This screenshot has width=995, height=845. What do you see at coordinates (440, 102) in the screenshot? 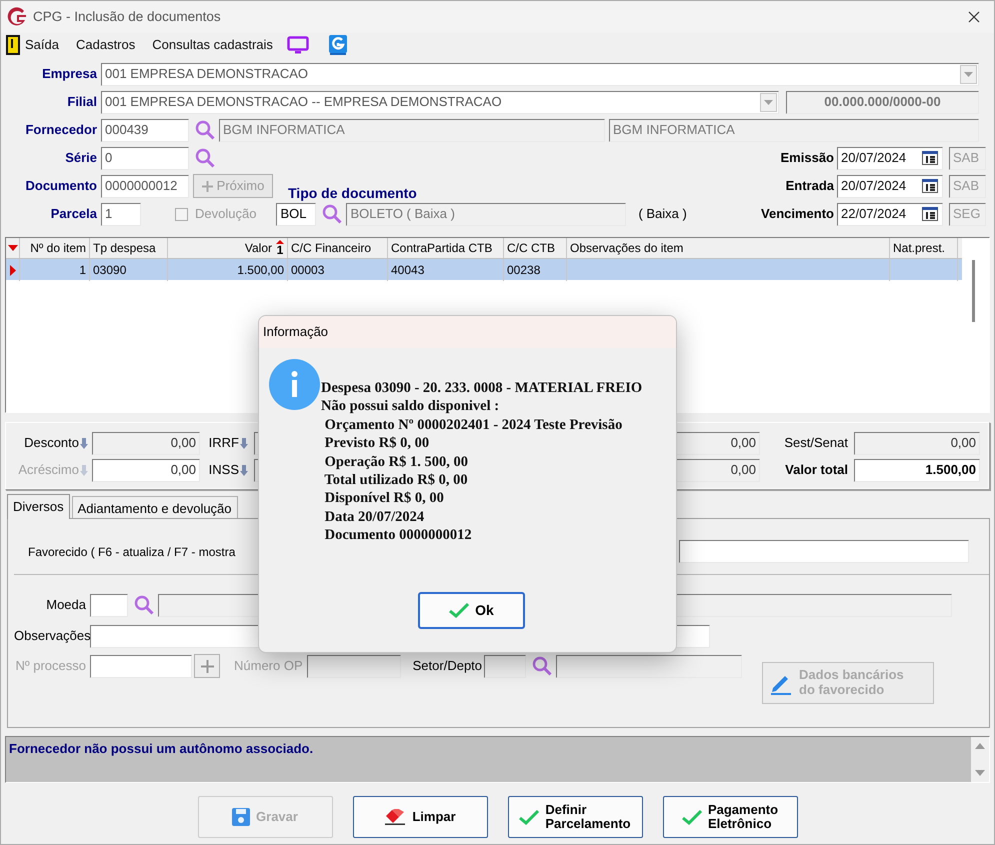
I see `branch-combo: 001 EMPRESA DEMONSTRACAO -- EMPRESA DEMONSTRACAO` at bounding box center [440, 102].